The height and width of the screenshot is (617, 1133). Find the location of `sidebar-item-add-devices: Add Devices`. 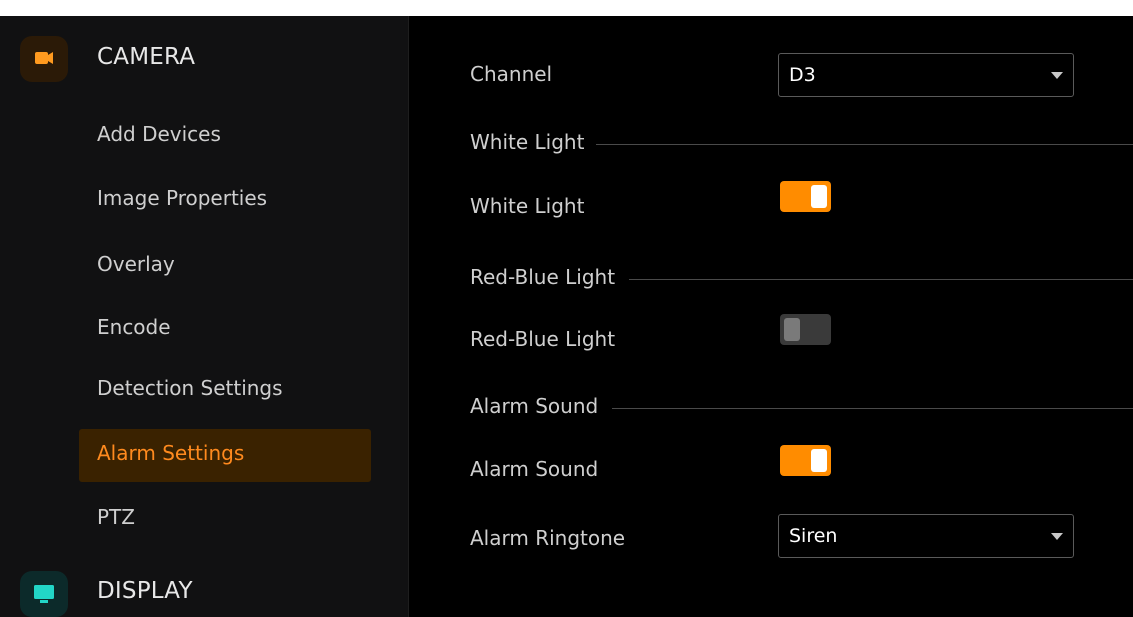

sidebar-item-add-devices: Add Devices is located at coordinates (225, 136).